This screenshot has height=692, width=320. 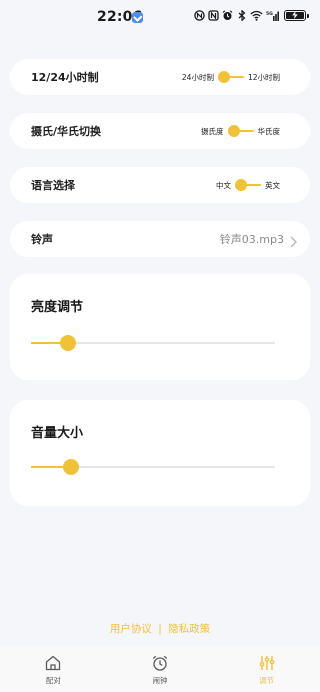 What do you see at coordinates (160, 185) in the screenshot?
I see `language-card: 语言选择 中文 英文` at bounding box center [160, 185].